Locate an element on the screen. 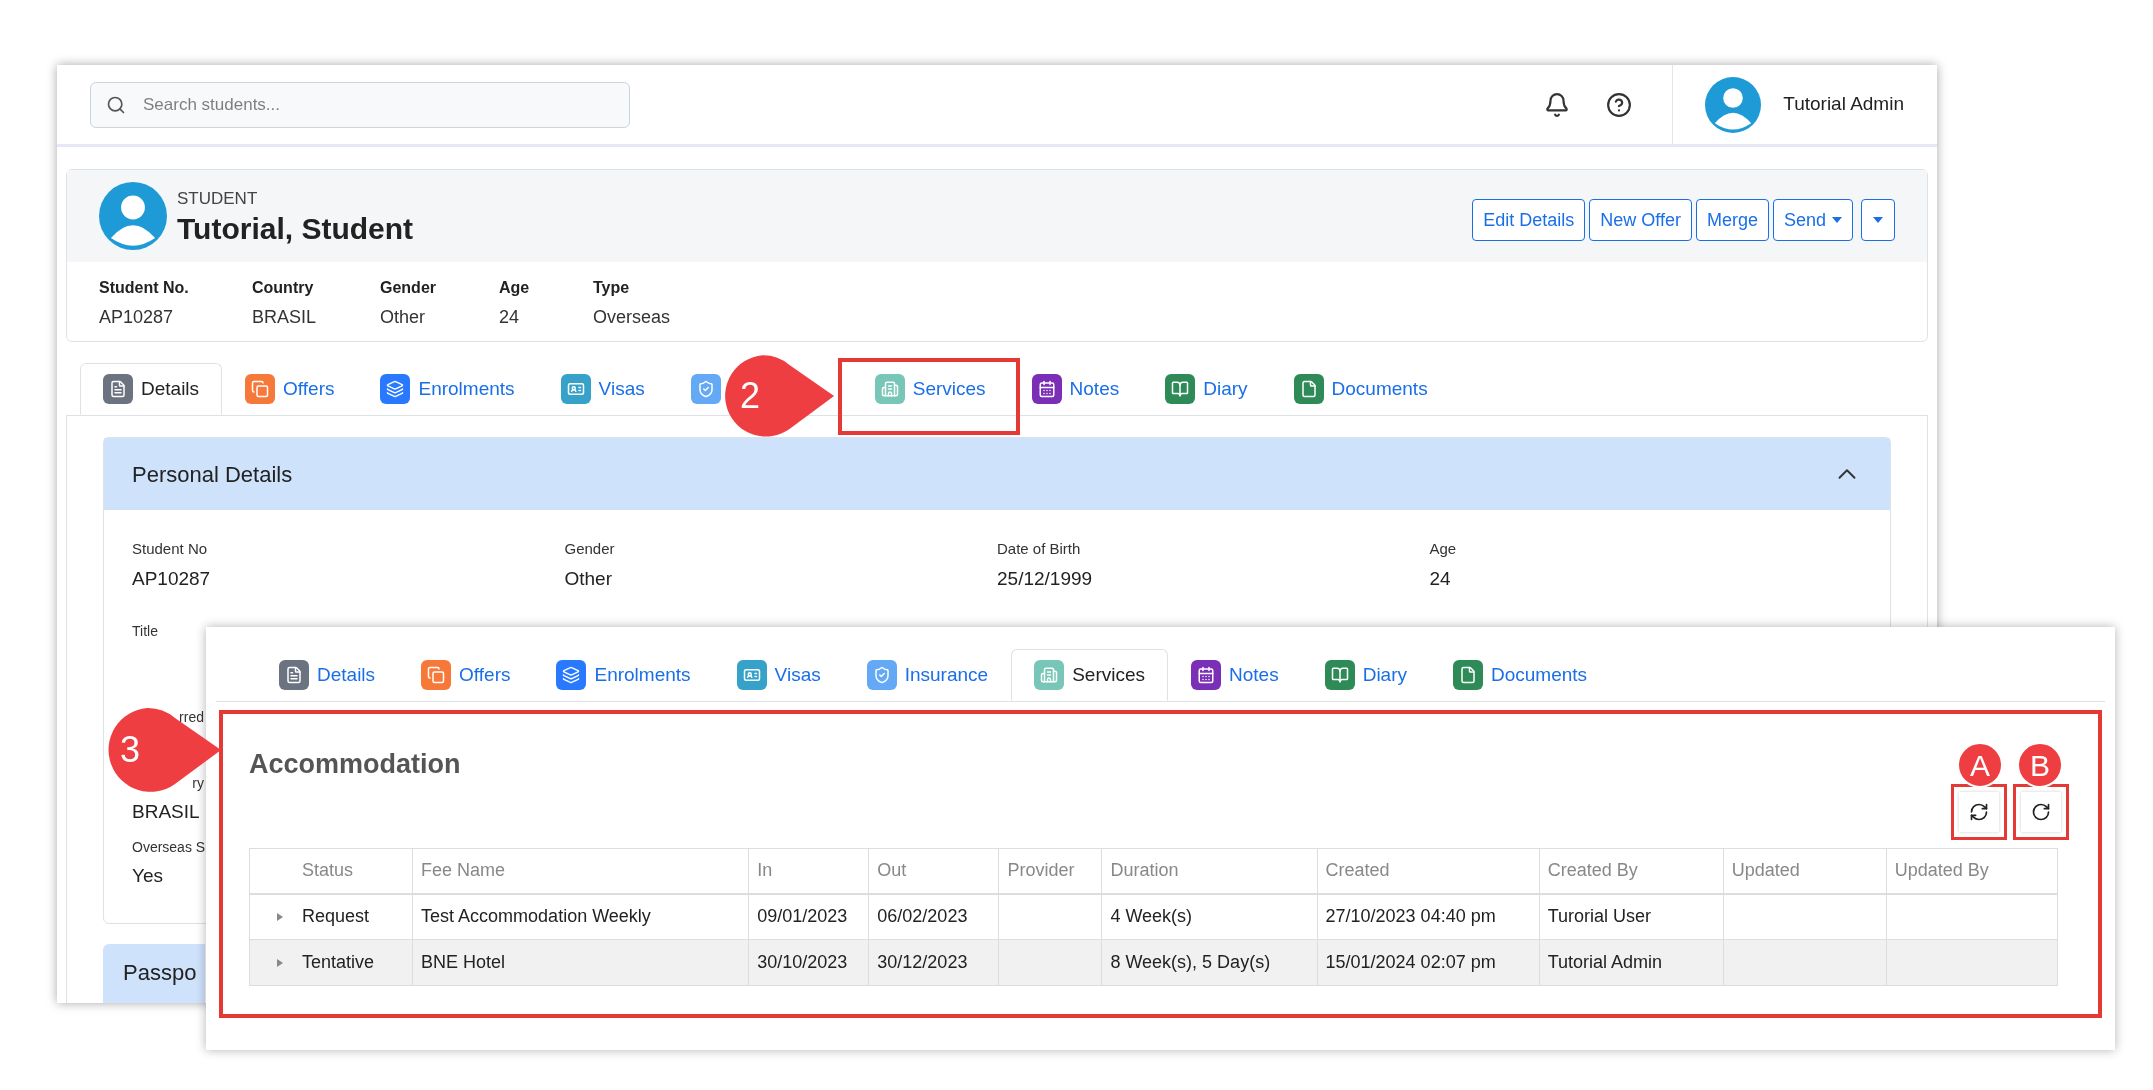 This screenshot has width=2153, height=1090. table-cell: 30/10/2023 is located at coordinates (808, 962).